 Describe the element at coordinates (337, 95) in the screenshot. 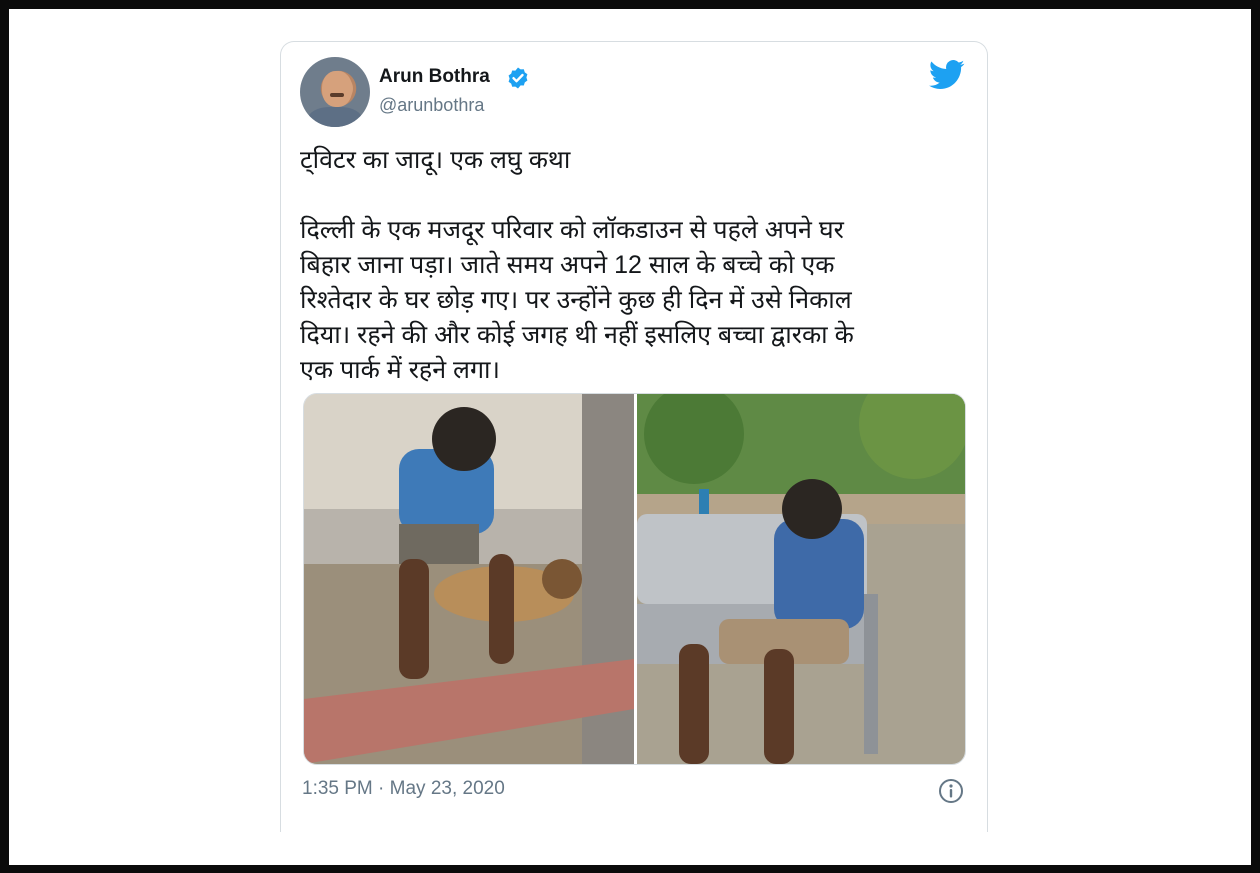

I see `avatar-mustache` at that location.